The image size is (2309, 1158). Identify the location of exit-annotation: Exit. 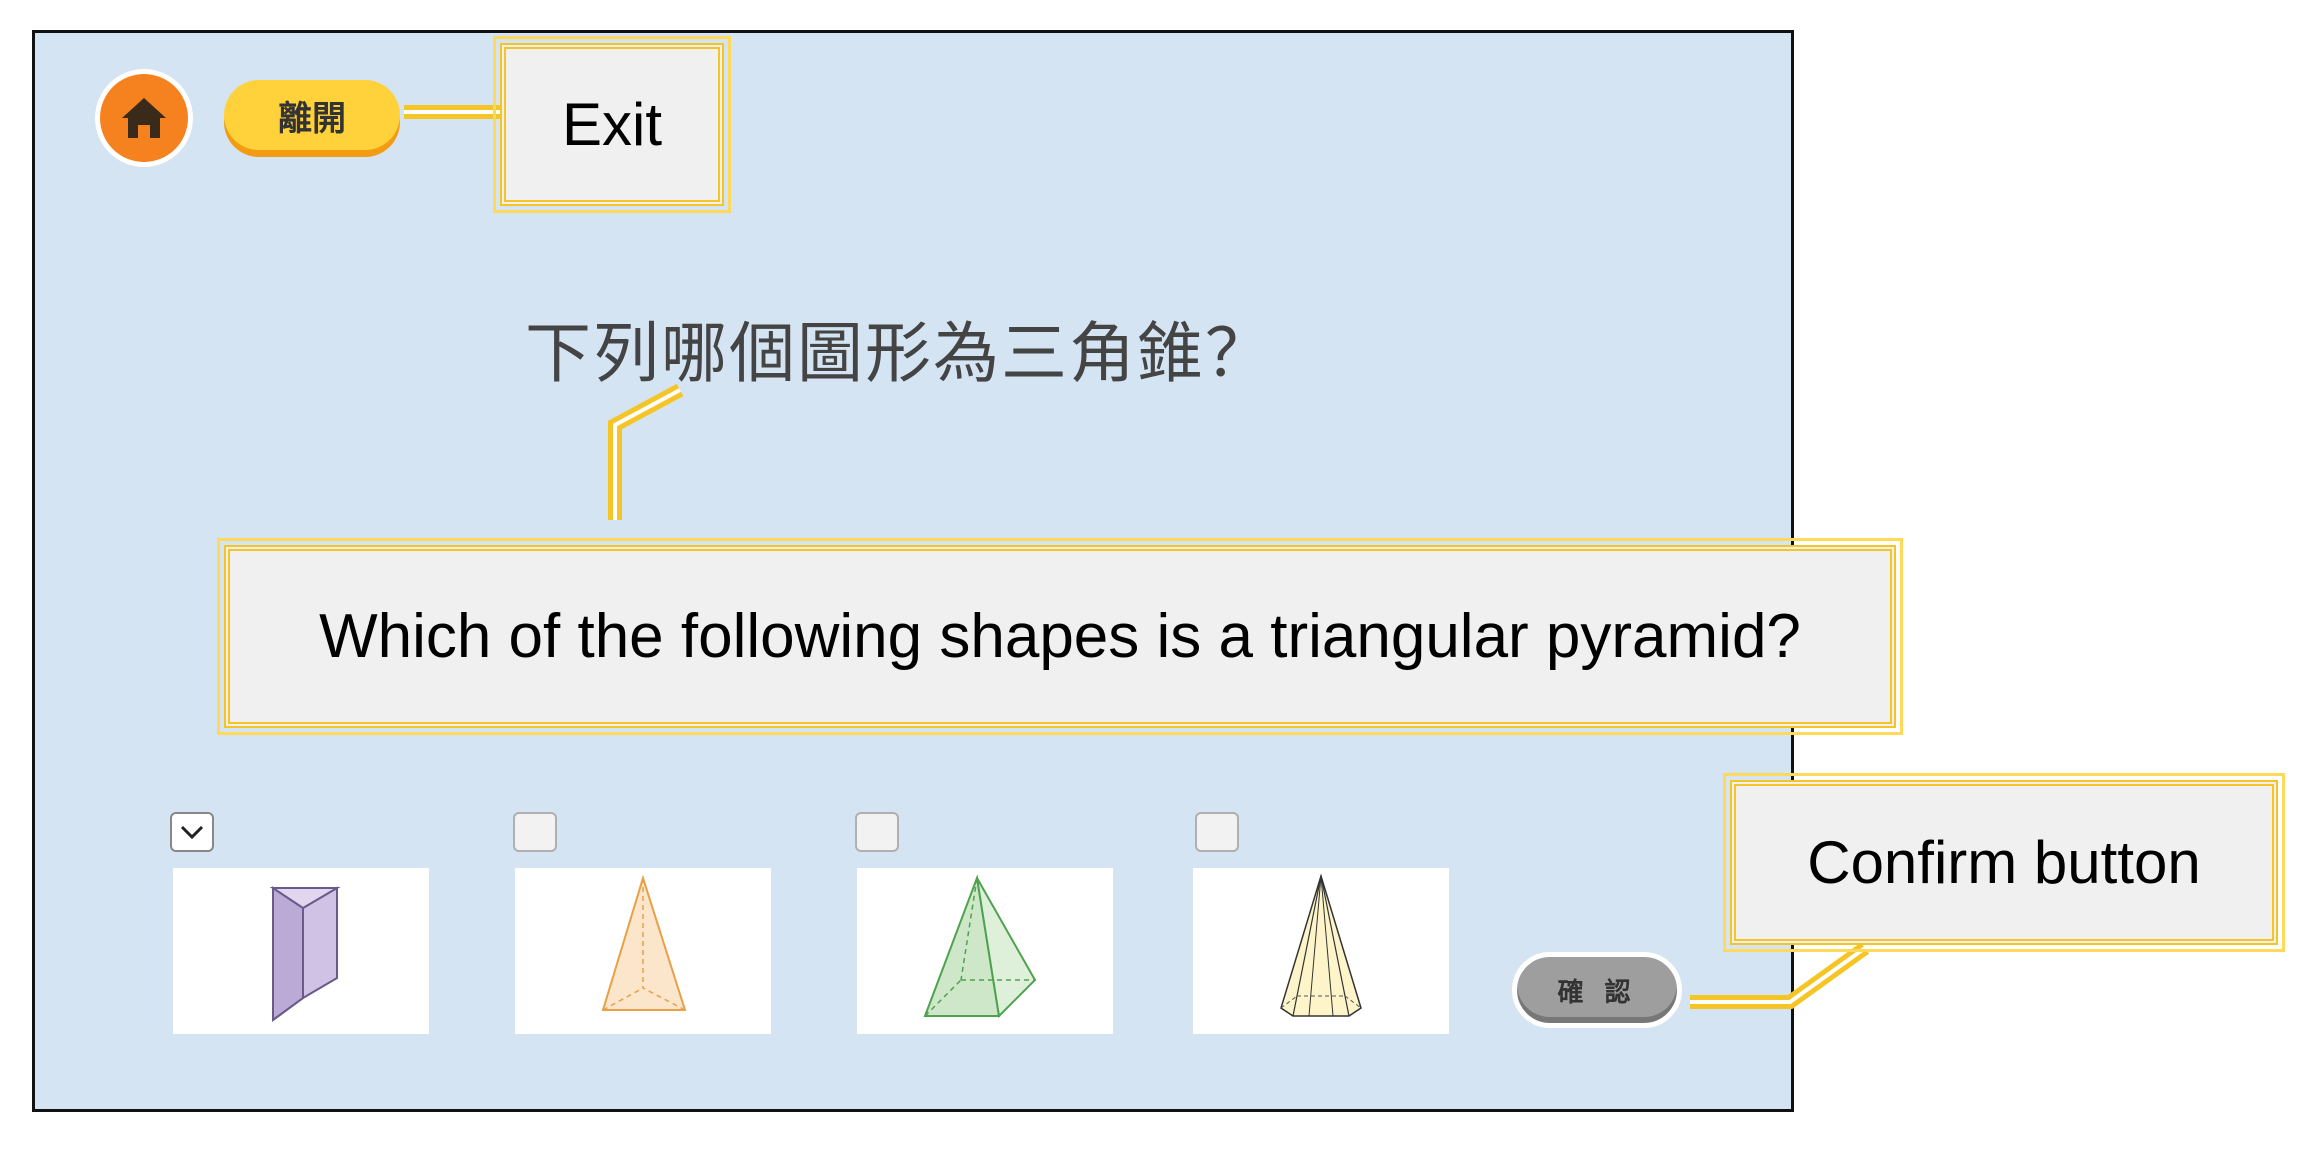
(612, 124).